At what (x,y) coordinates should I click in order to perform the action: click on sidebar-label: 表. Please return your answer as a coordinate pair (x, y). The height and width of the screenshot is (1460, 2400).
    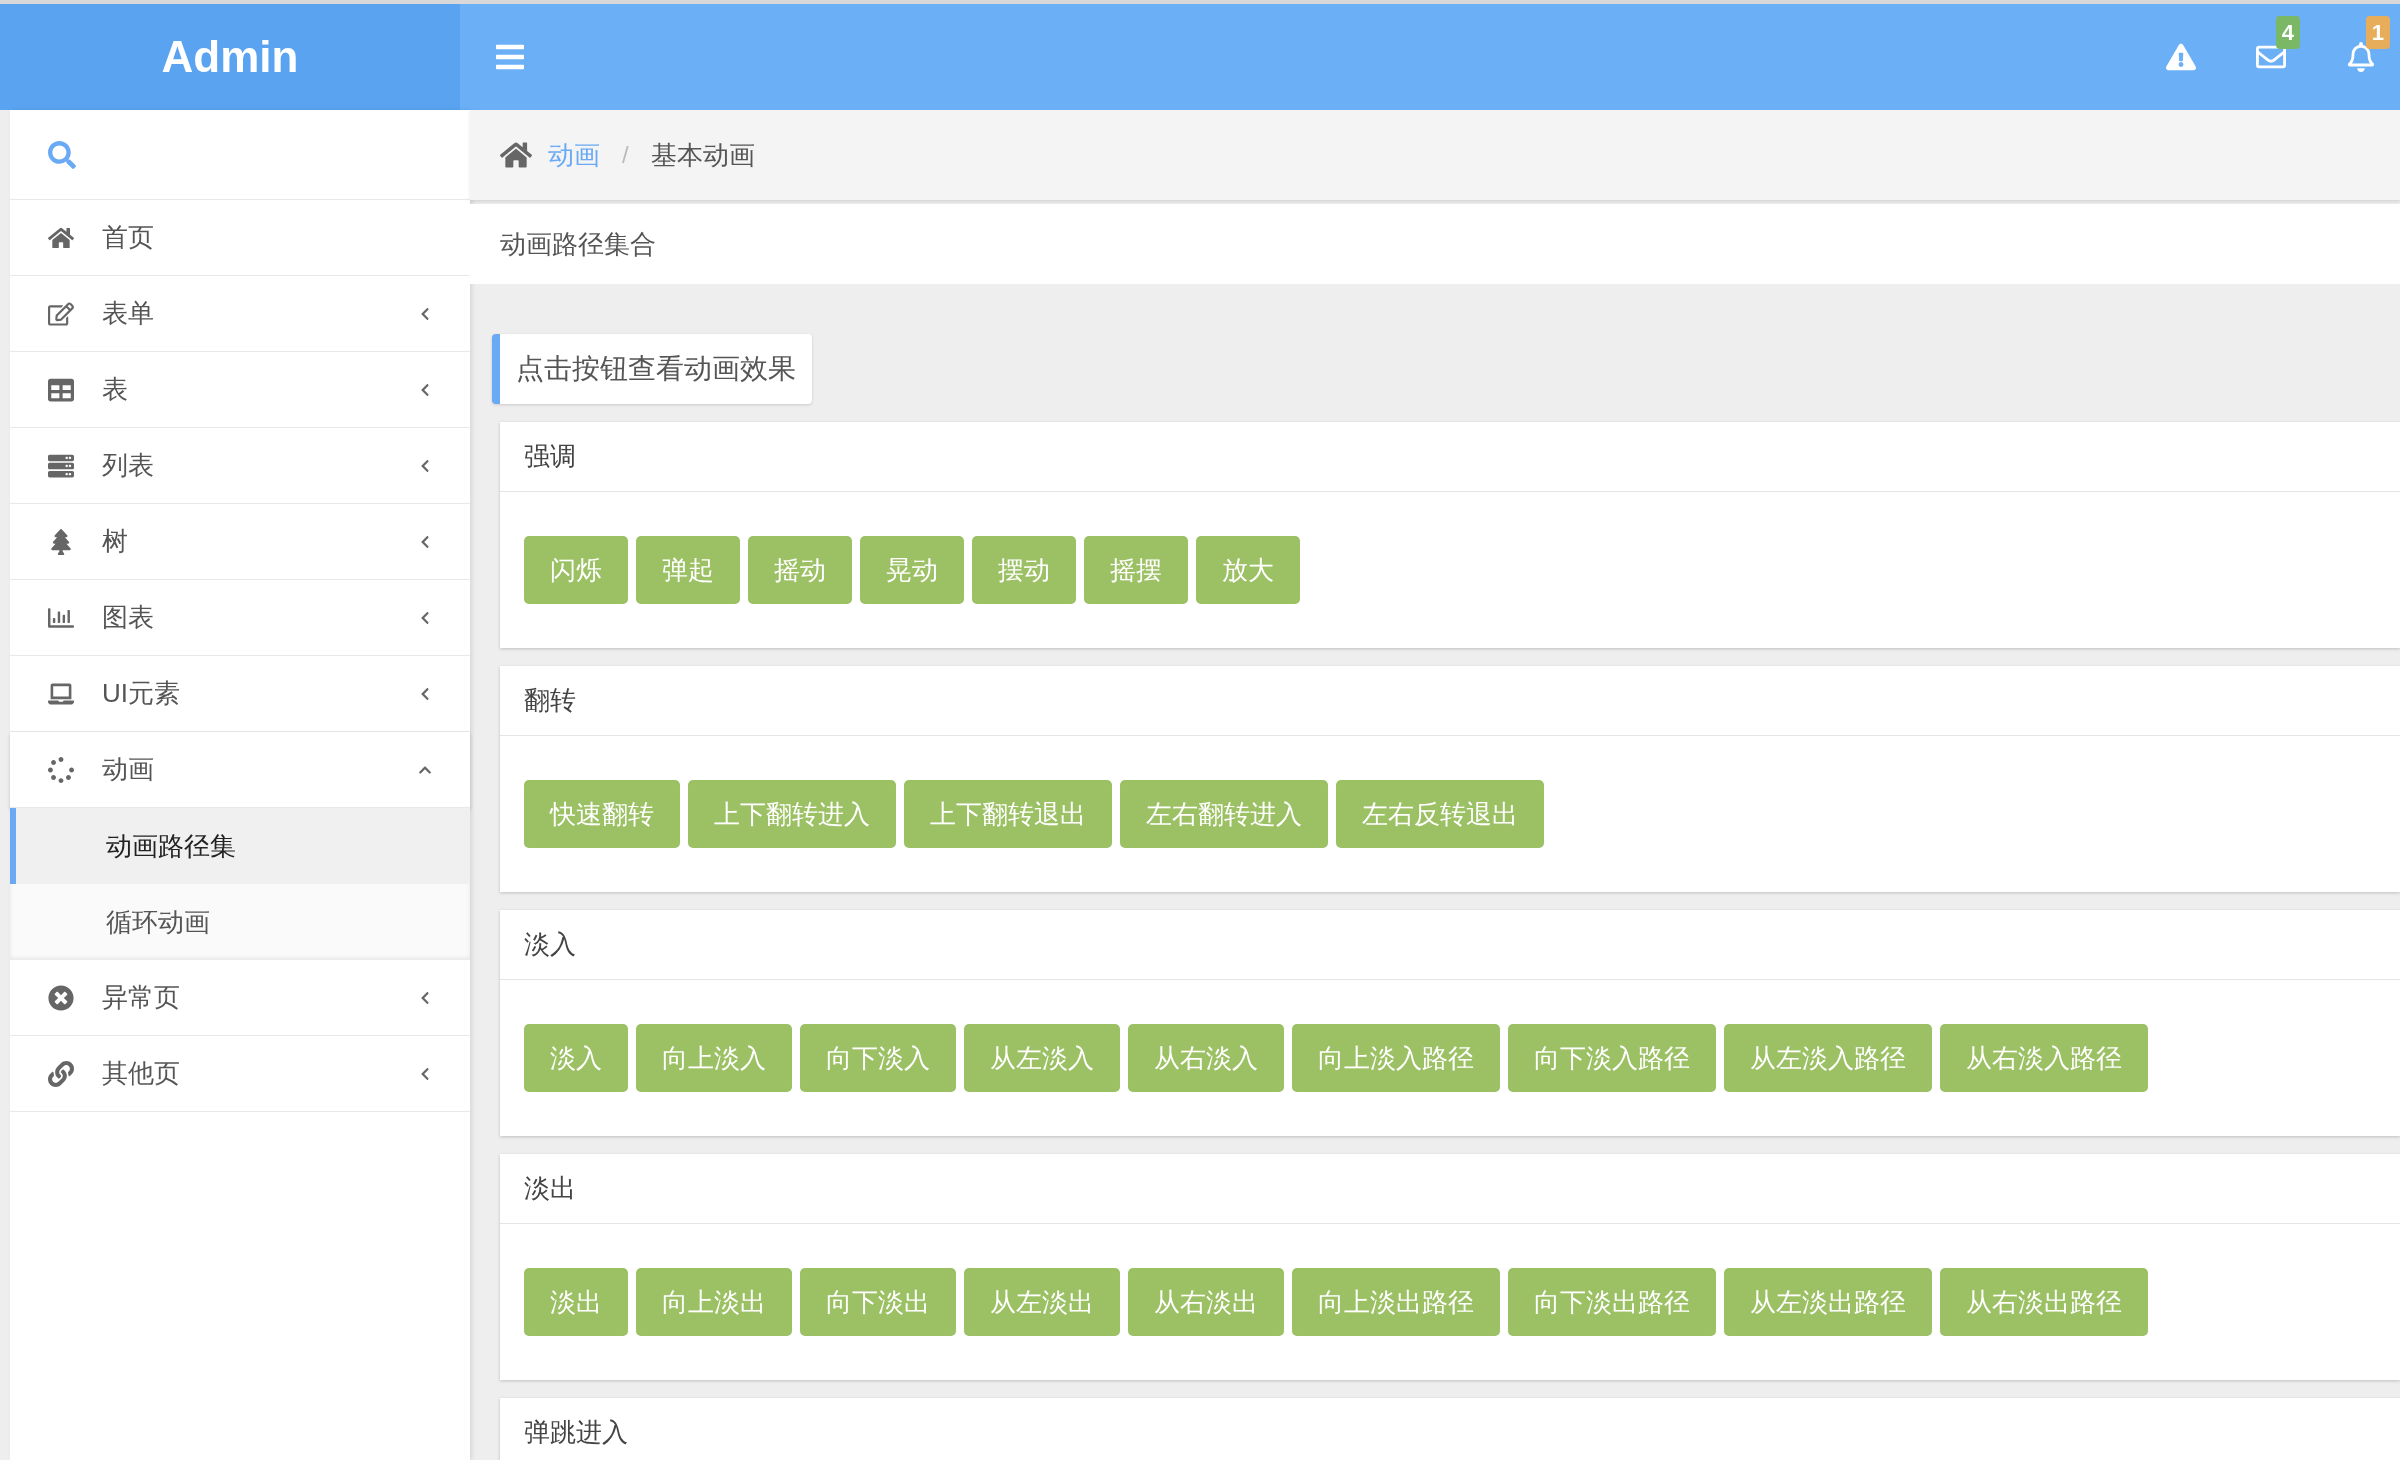
    Looking at the image, I should click on (115, 389).